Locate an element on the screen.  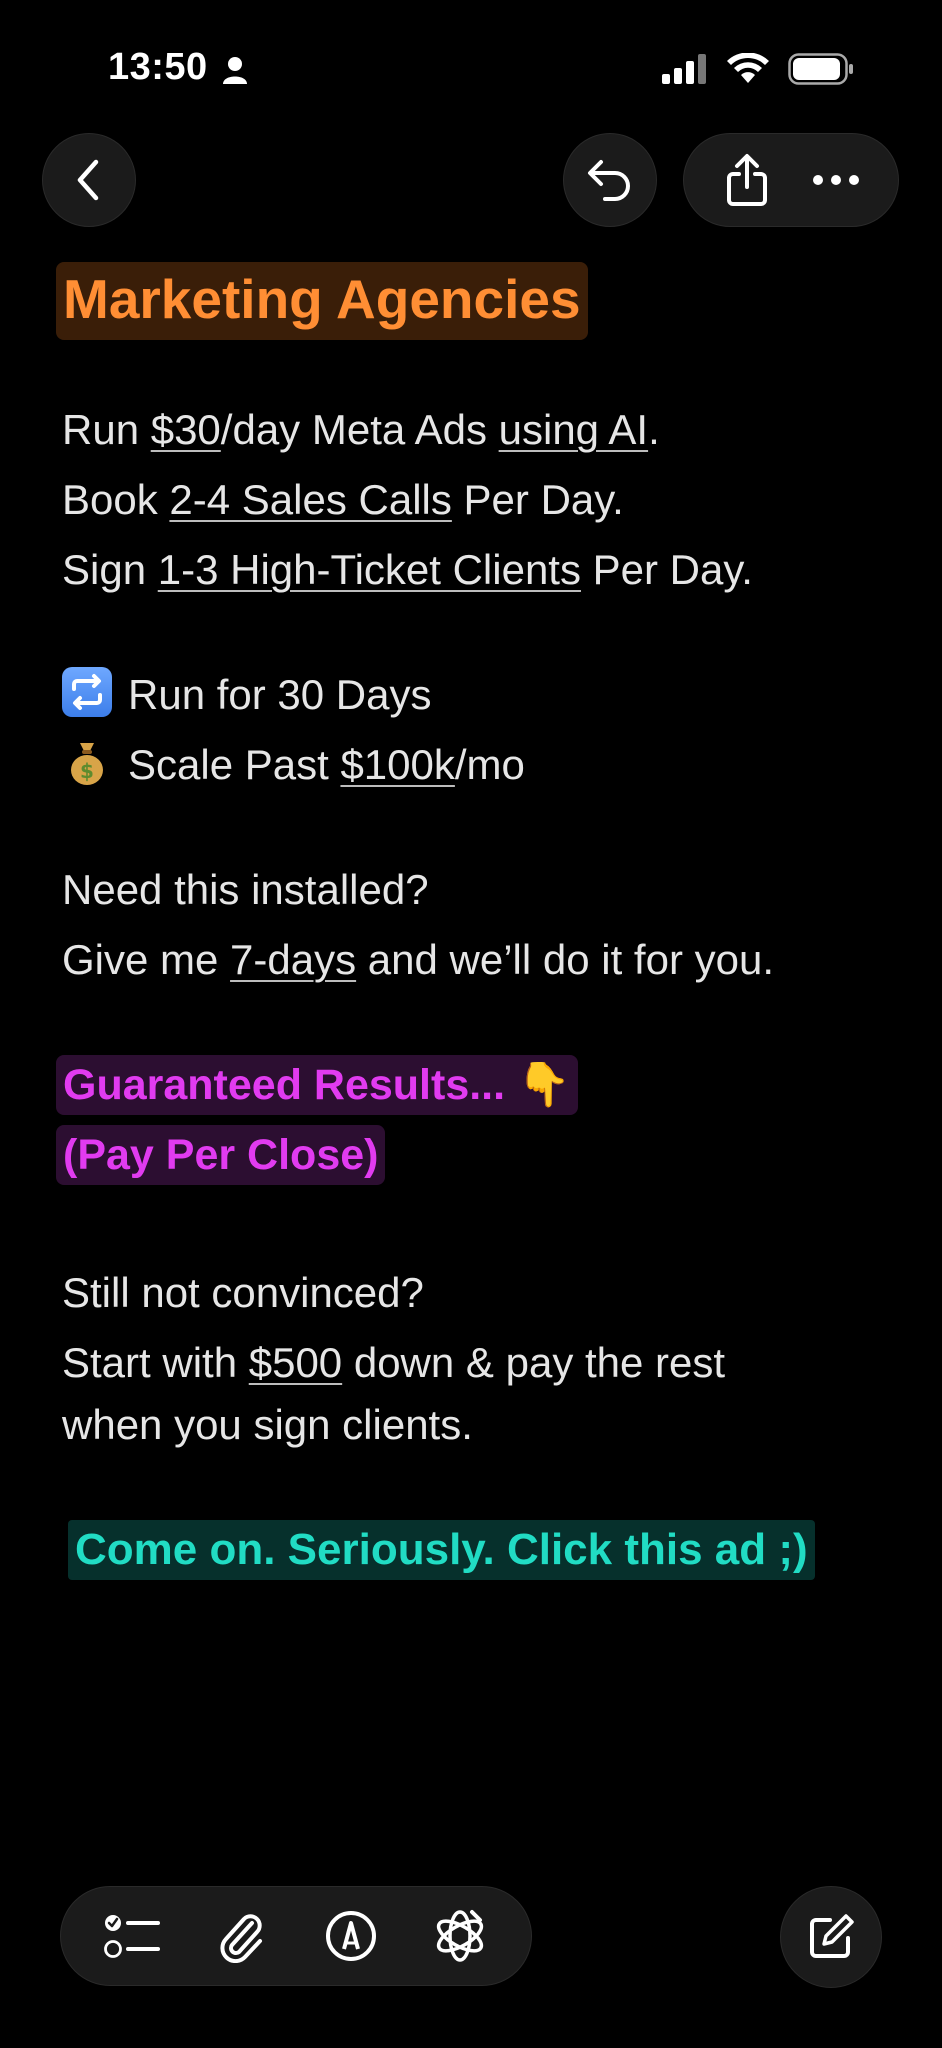
apple-intelligence-icon is located at coordinates (460, 1936).